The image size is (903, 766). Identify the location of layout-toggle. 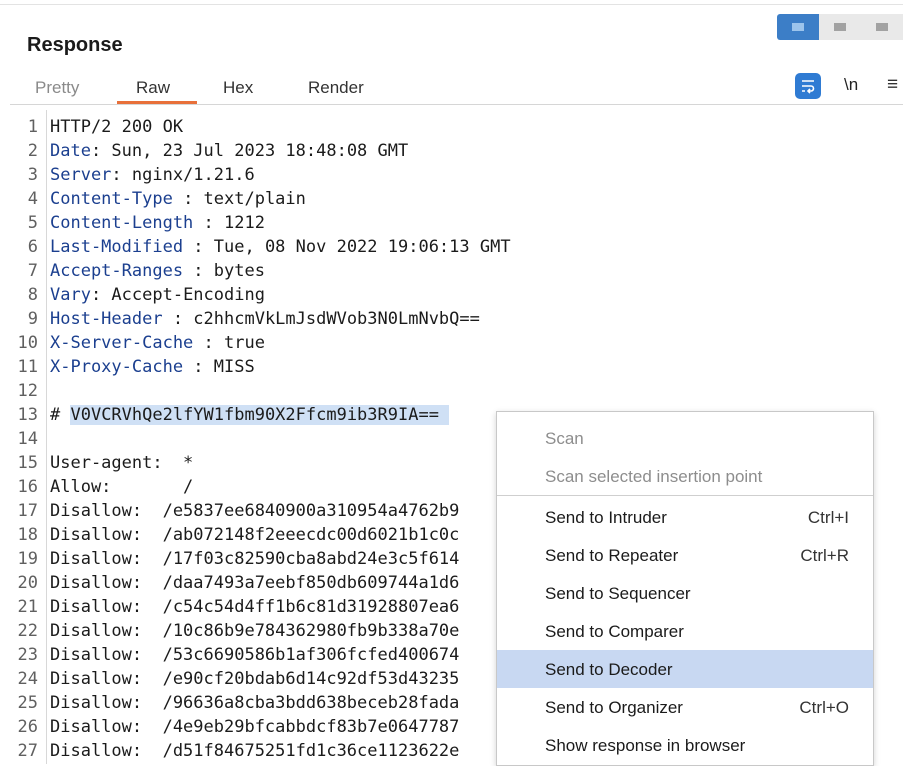
(840, 27).